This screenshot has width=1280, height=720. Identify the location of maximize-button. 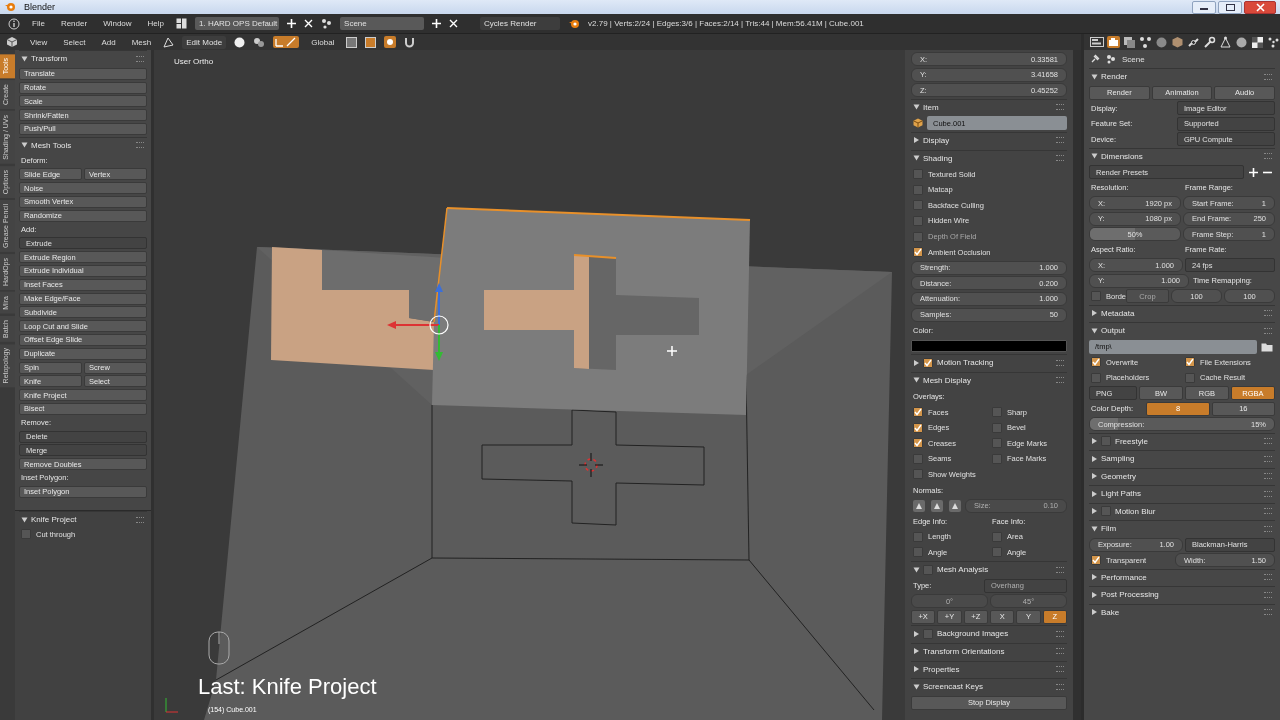
(1230, 7).